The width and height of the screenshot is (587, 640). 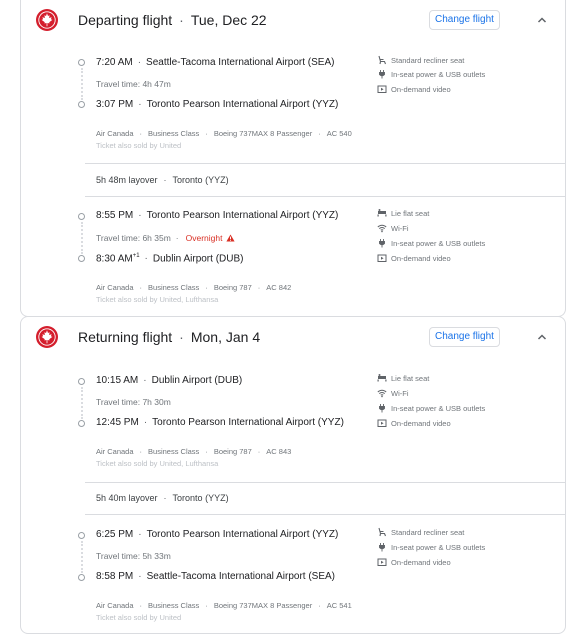 What do you see at coordinates (127, 180) in the screenshot?
I see `layover-duration: 5h 48m layover` at bounding box center [127, 180].